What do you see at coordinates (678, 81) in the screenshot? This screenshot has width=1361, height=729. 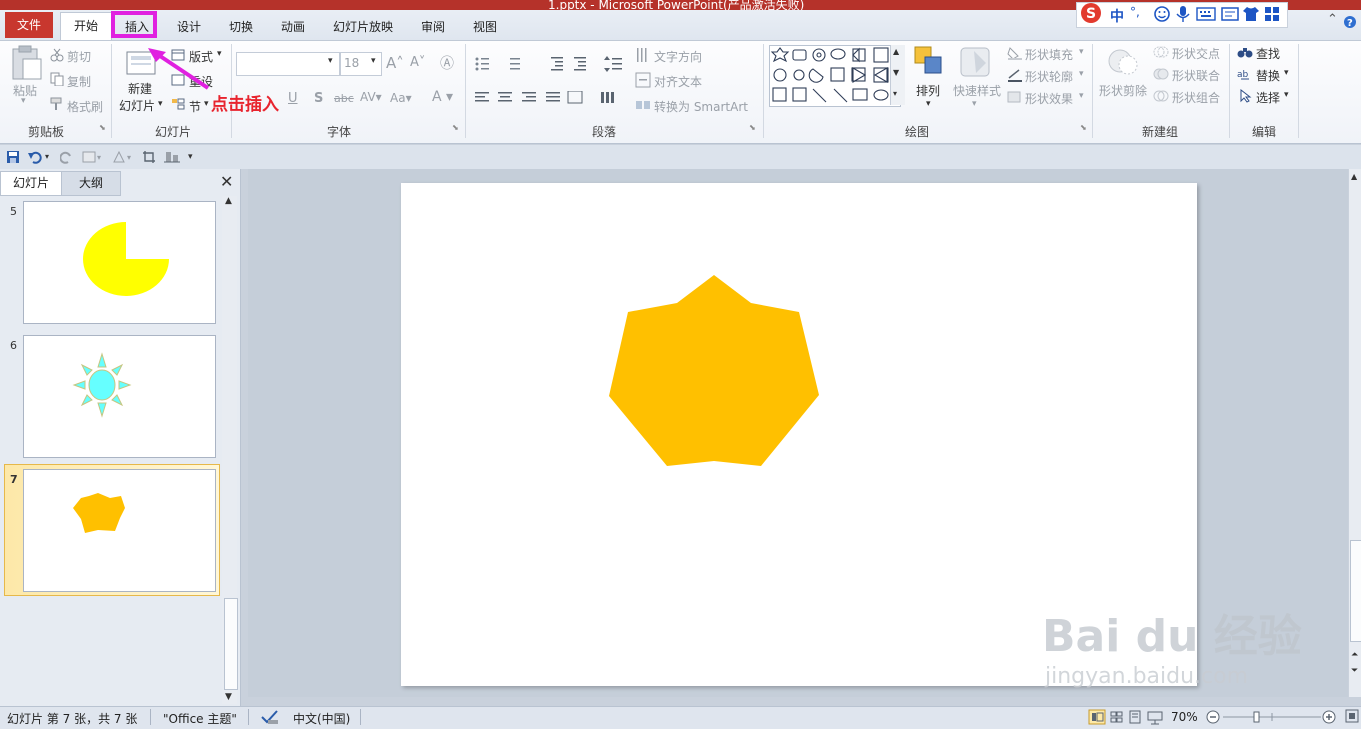 I see `align-text-button: 对齐文本` at bounding box center [678, 81].